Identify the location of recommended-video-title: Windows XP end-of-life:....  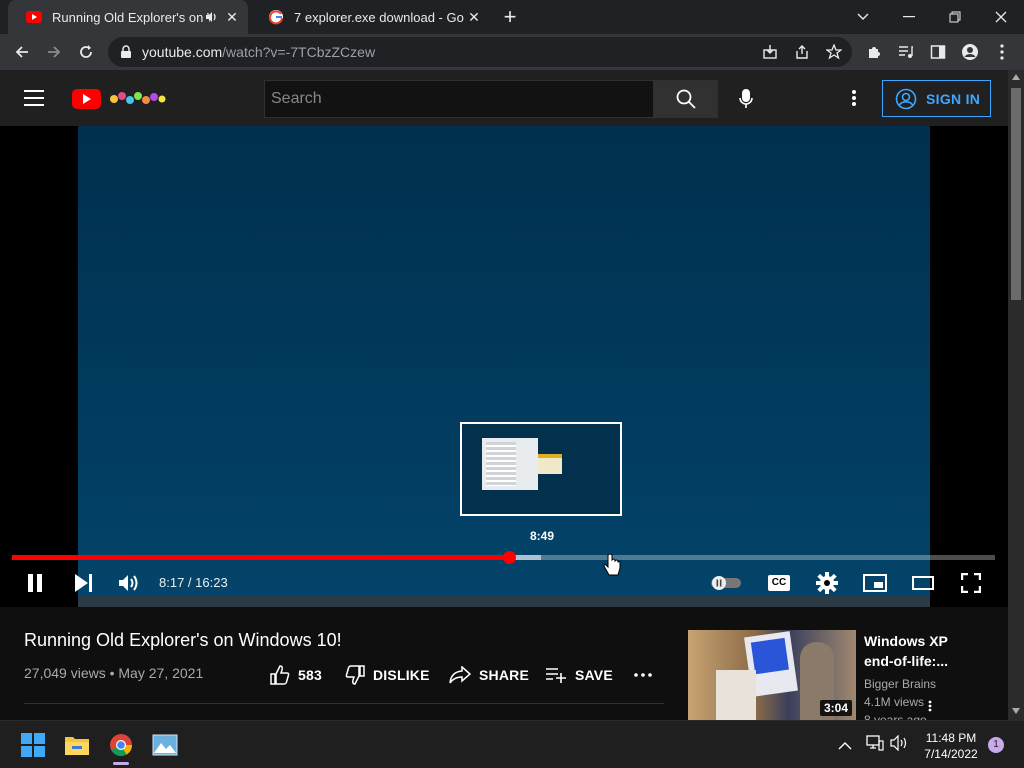
(919, 651).